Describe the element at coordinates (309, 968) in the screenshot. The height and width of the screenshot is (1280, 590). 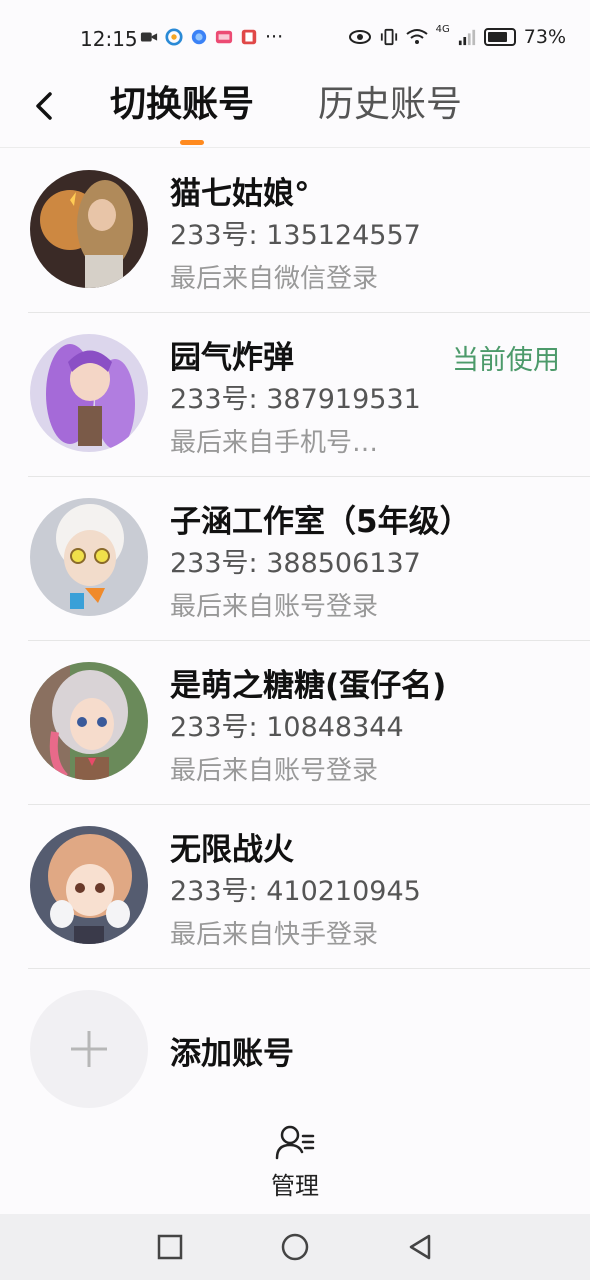
I see `list-divider` at that location.